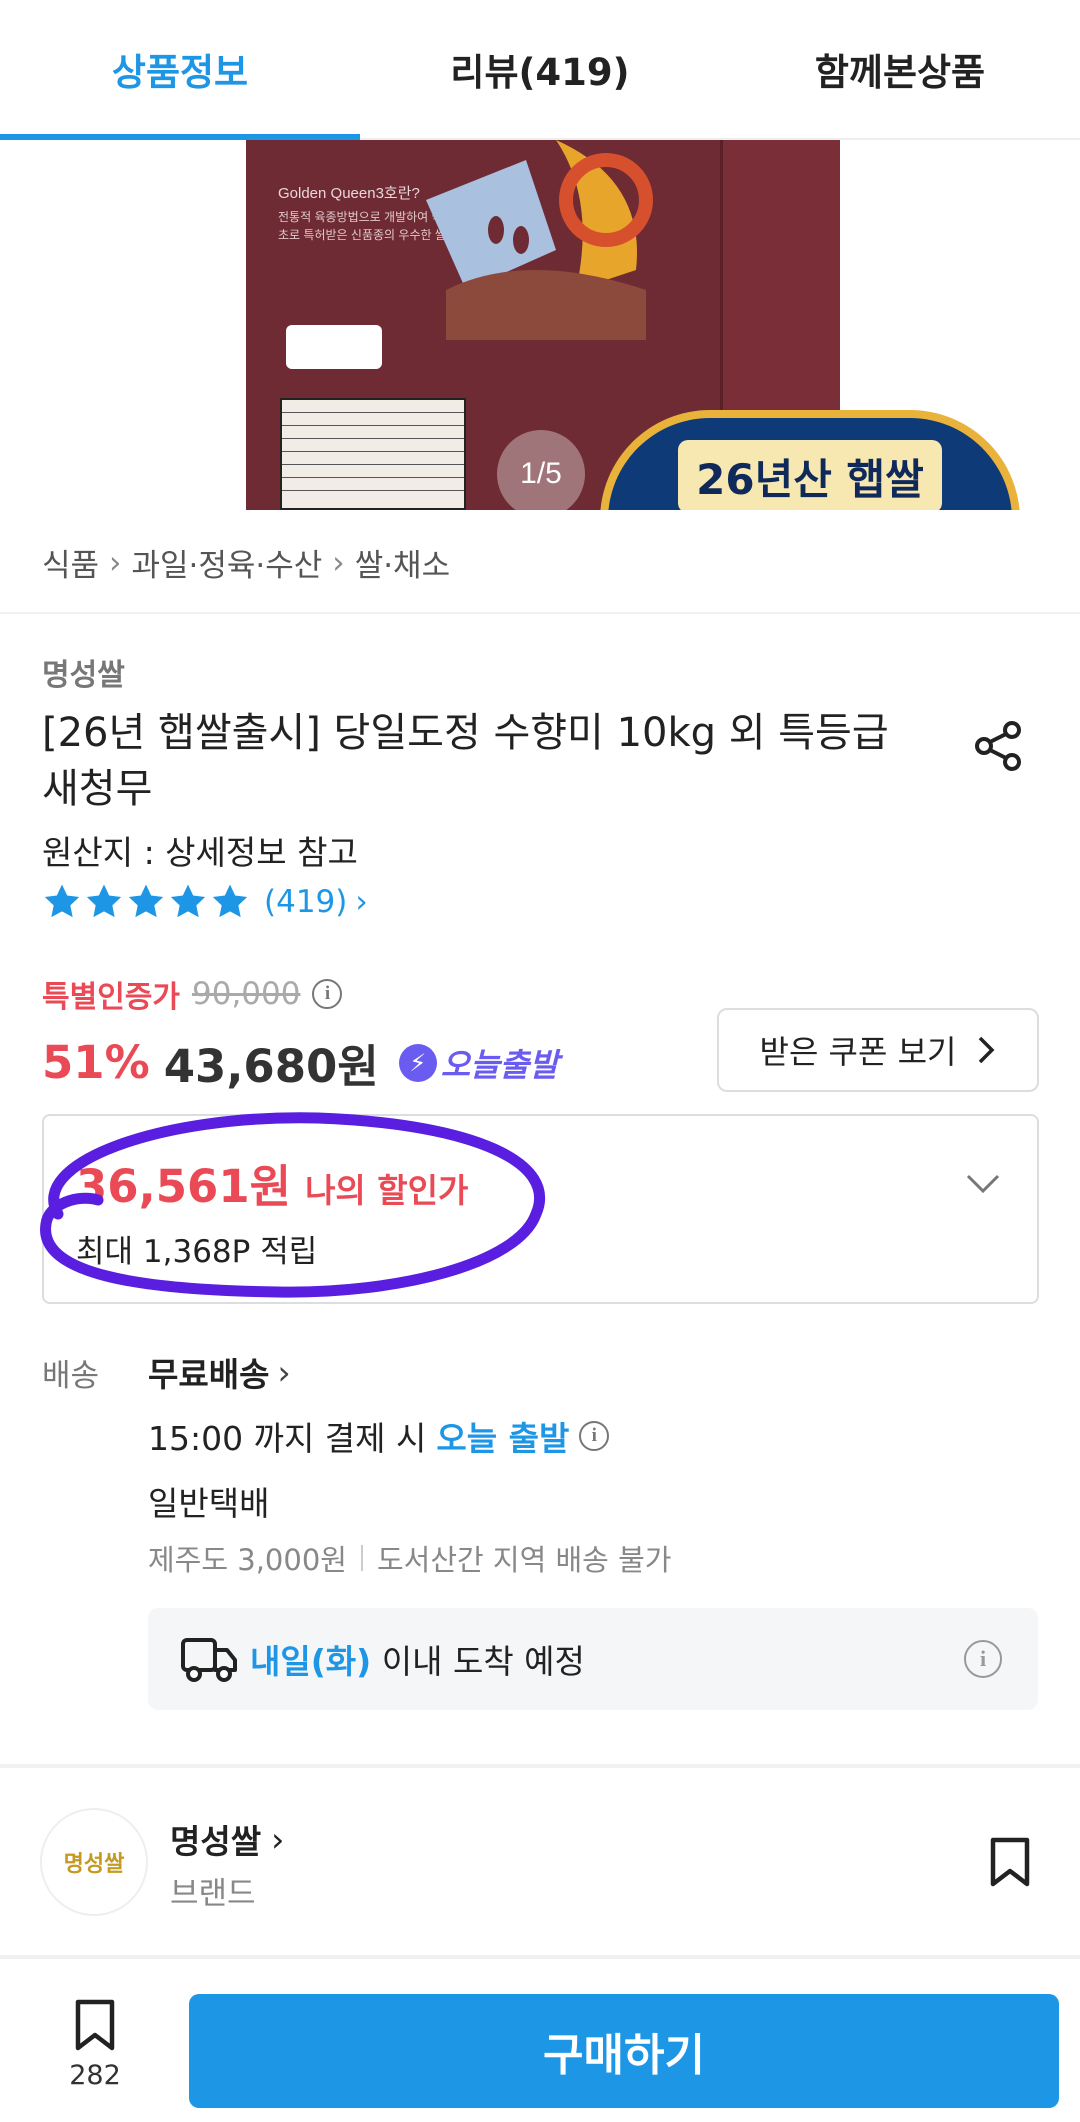 Image resolution: width=1080 pixels, height=2122 pixels. I want to click on bag-text-title: Golden Queen3호란?, so click(349, 193).